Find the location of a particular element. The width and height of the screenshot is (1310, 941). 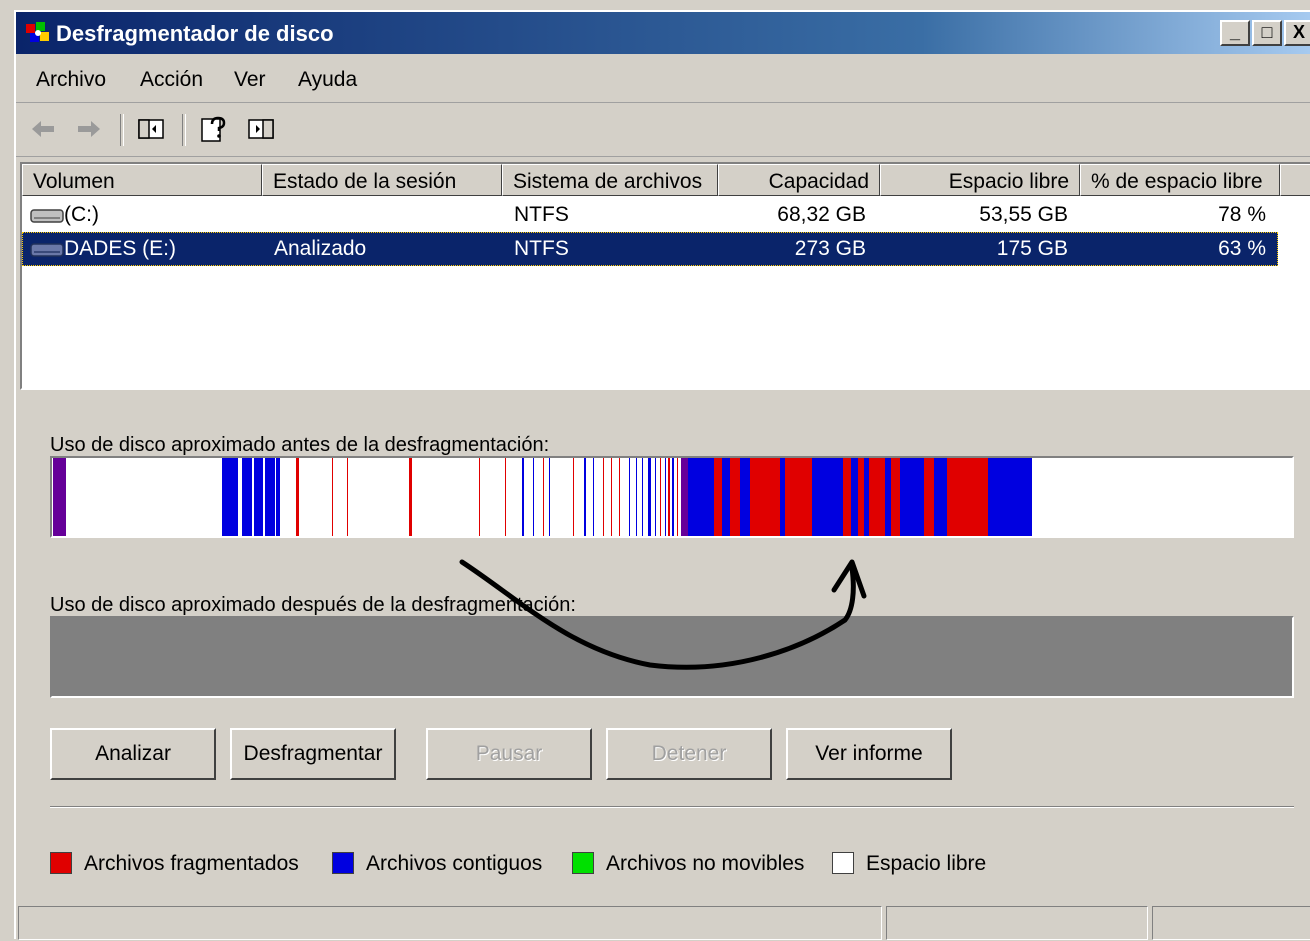

defragment-button: Desfragmentar is located at coordinates (313, 754).